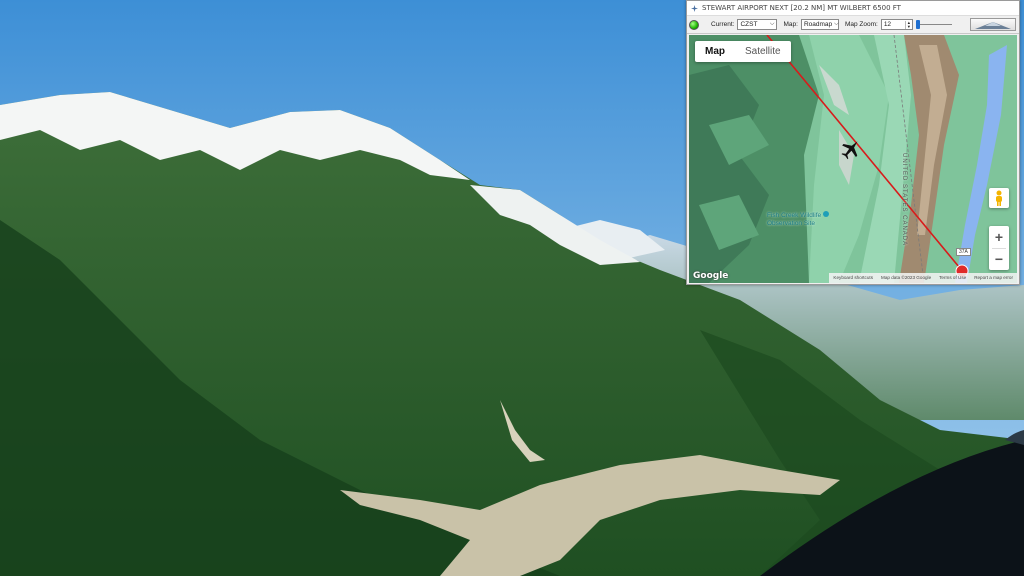  I want to click on zoom-out-button: −, so click(999, 260).